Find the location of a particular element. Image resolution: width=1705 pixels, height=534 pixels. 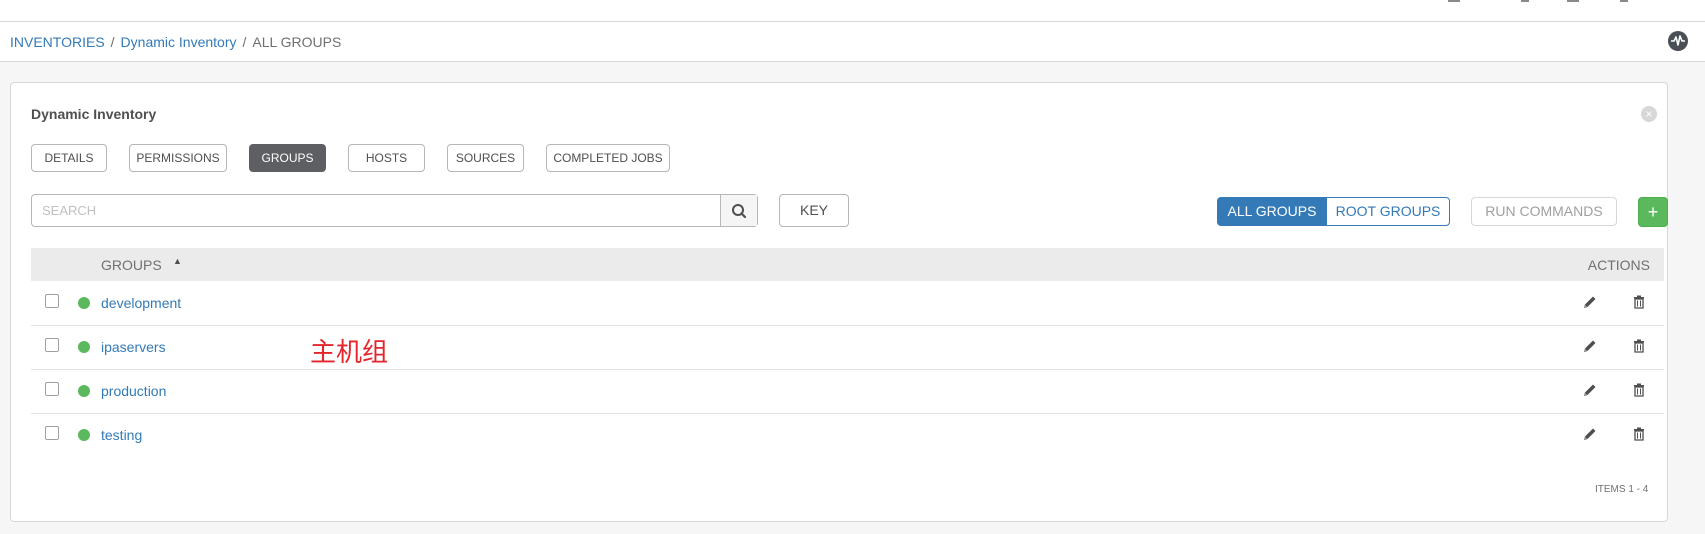

tab-completed-jobs: COMPLETED JOBS is located at coordinates (608, 158).